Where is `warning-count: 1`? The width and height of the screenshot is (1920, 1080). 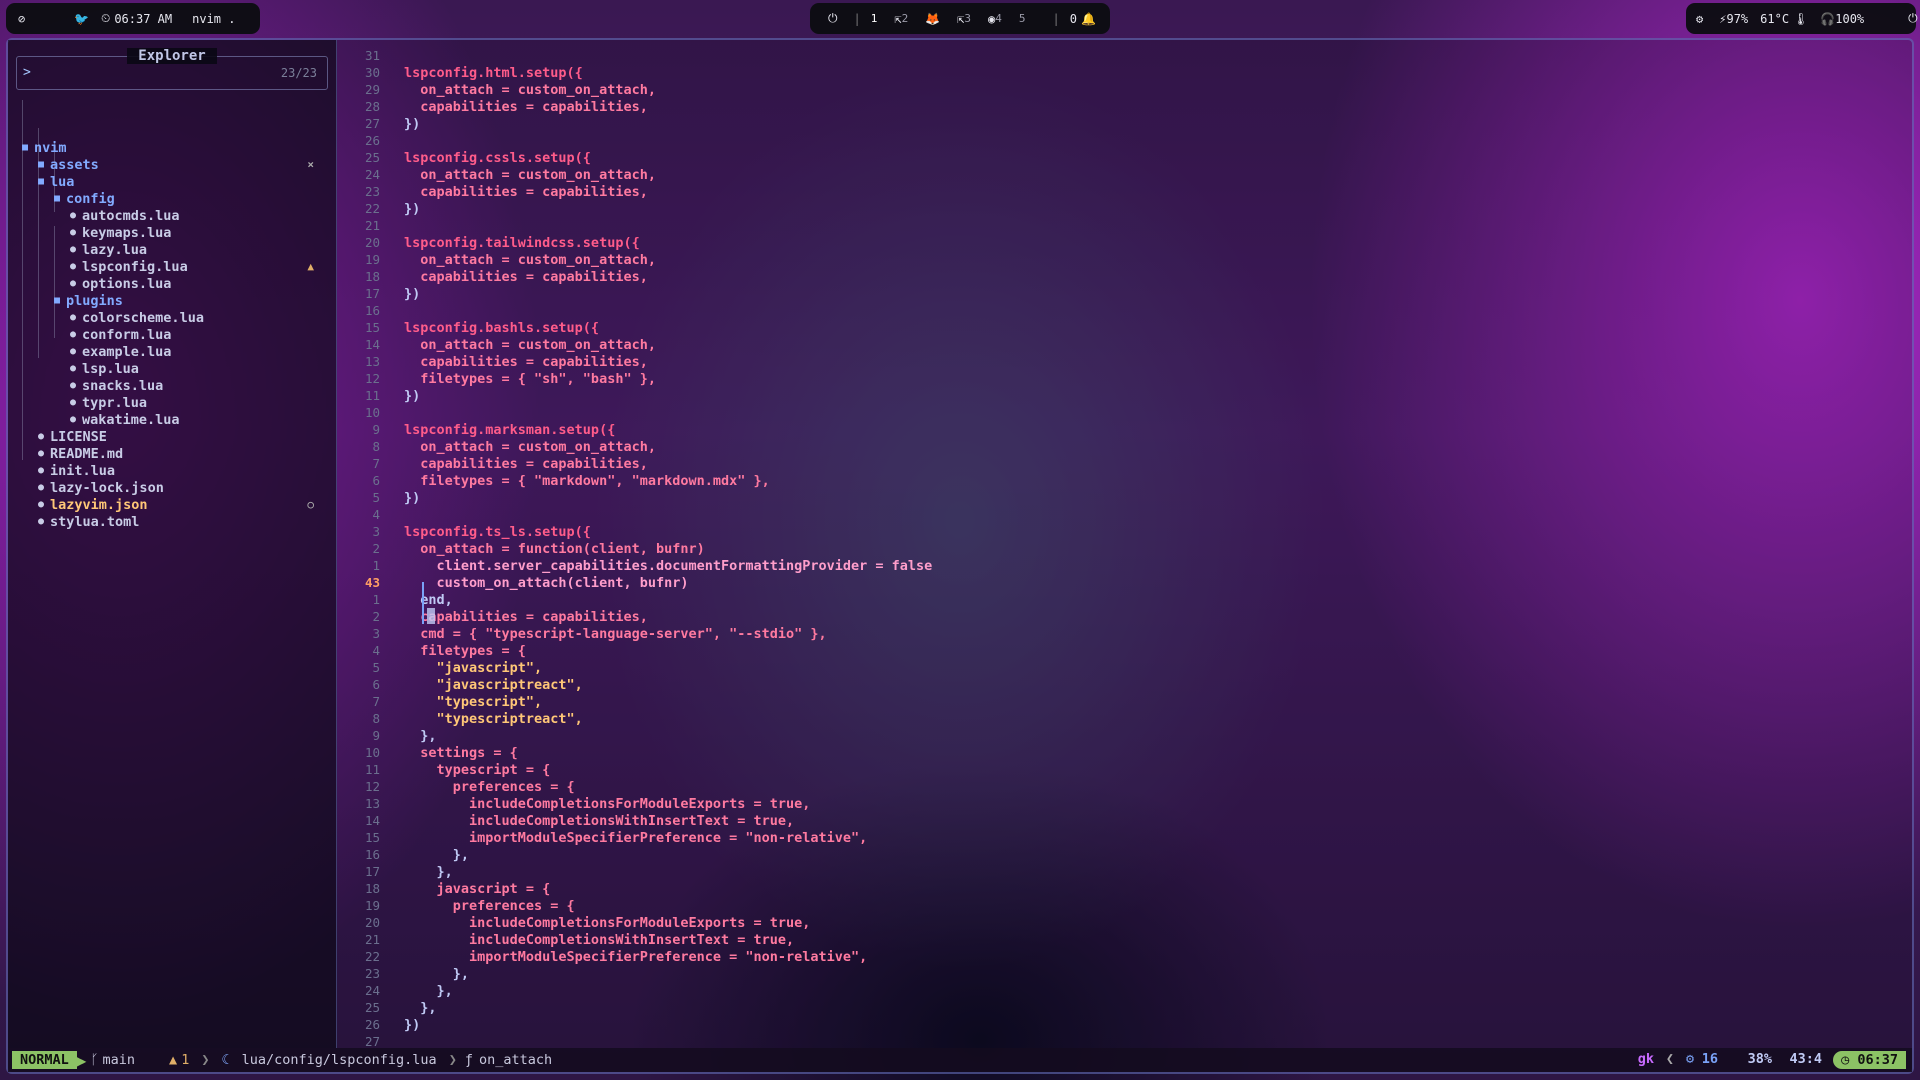
warning-count: 1 is located at coordinates (185, 1060).